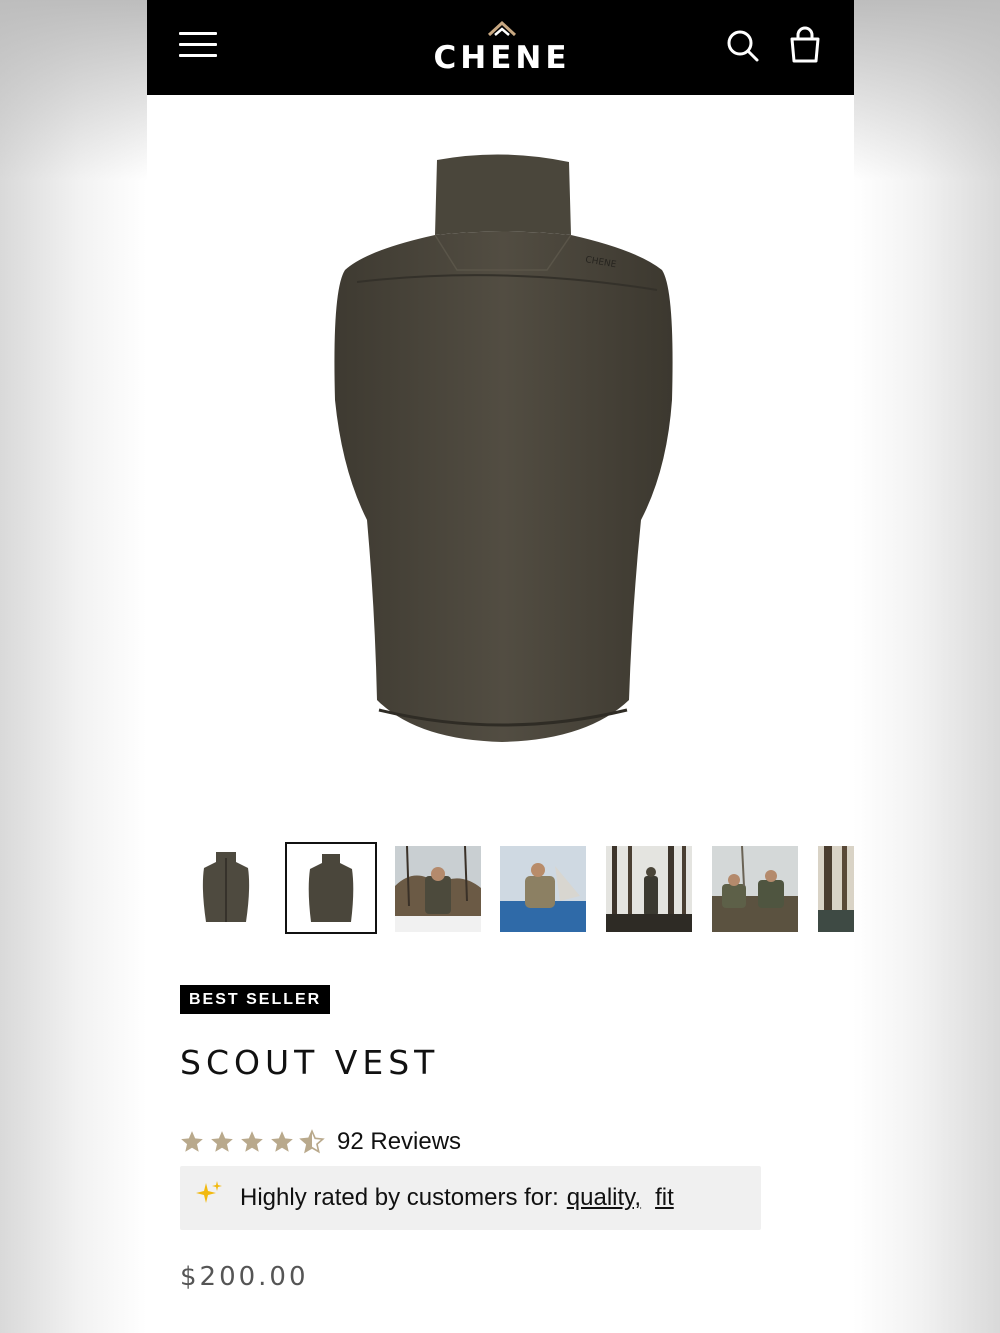 This screenshot has width=1000, height=1333. I want to click on brand-name: CHENE, so click(502, 58).